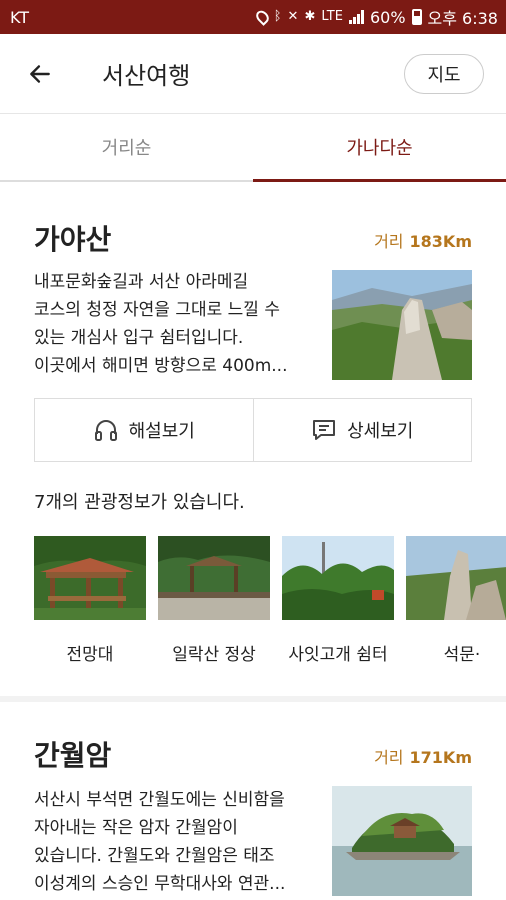 The image size is (506, 900). I want to click on gallery-item: 석문·, so click(456, 601).